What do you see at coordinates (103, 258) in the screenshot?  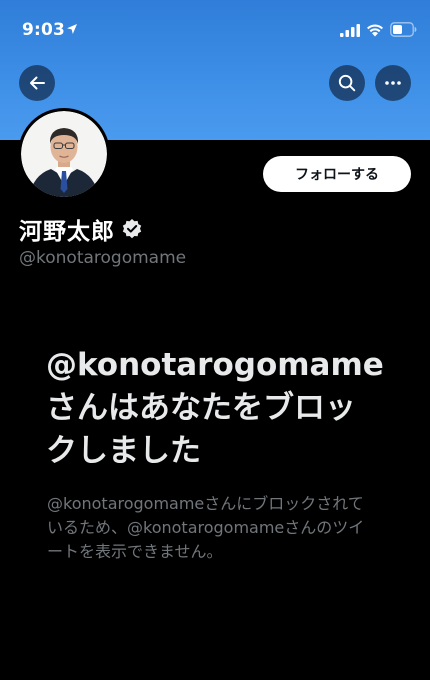 I see `profile-handle: @konotarogomame` at bounding box center [103, 258].